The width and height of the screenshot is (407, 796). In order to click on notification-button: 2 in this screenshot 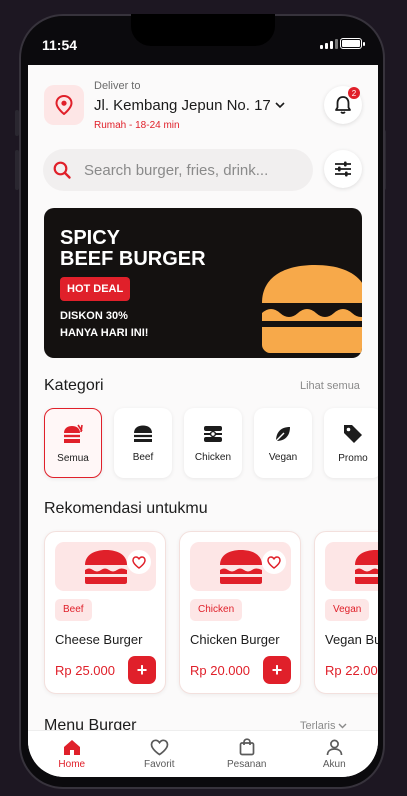, I will do `click(343, 105)`.